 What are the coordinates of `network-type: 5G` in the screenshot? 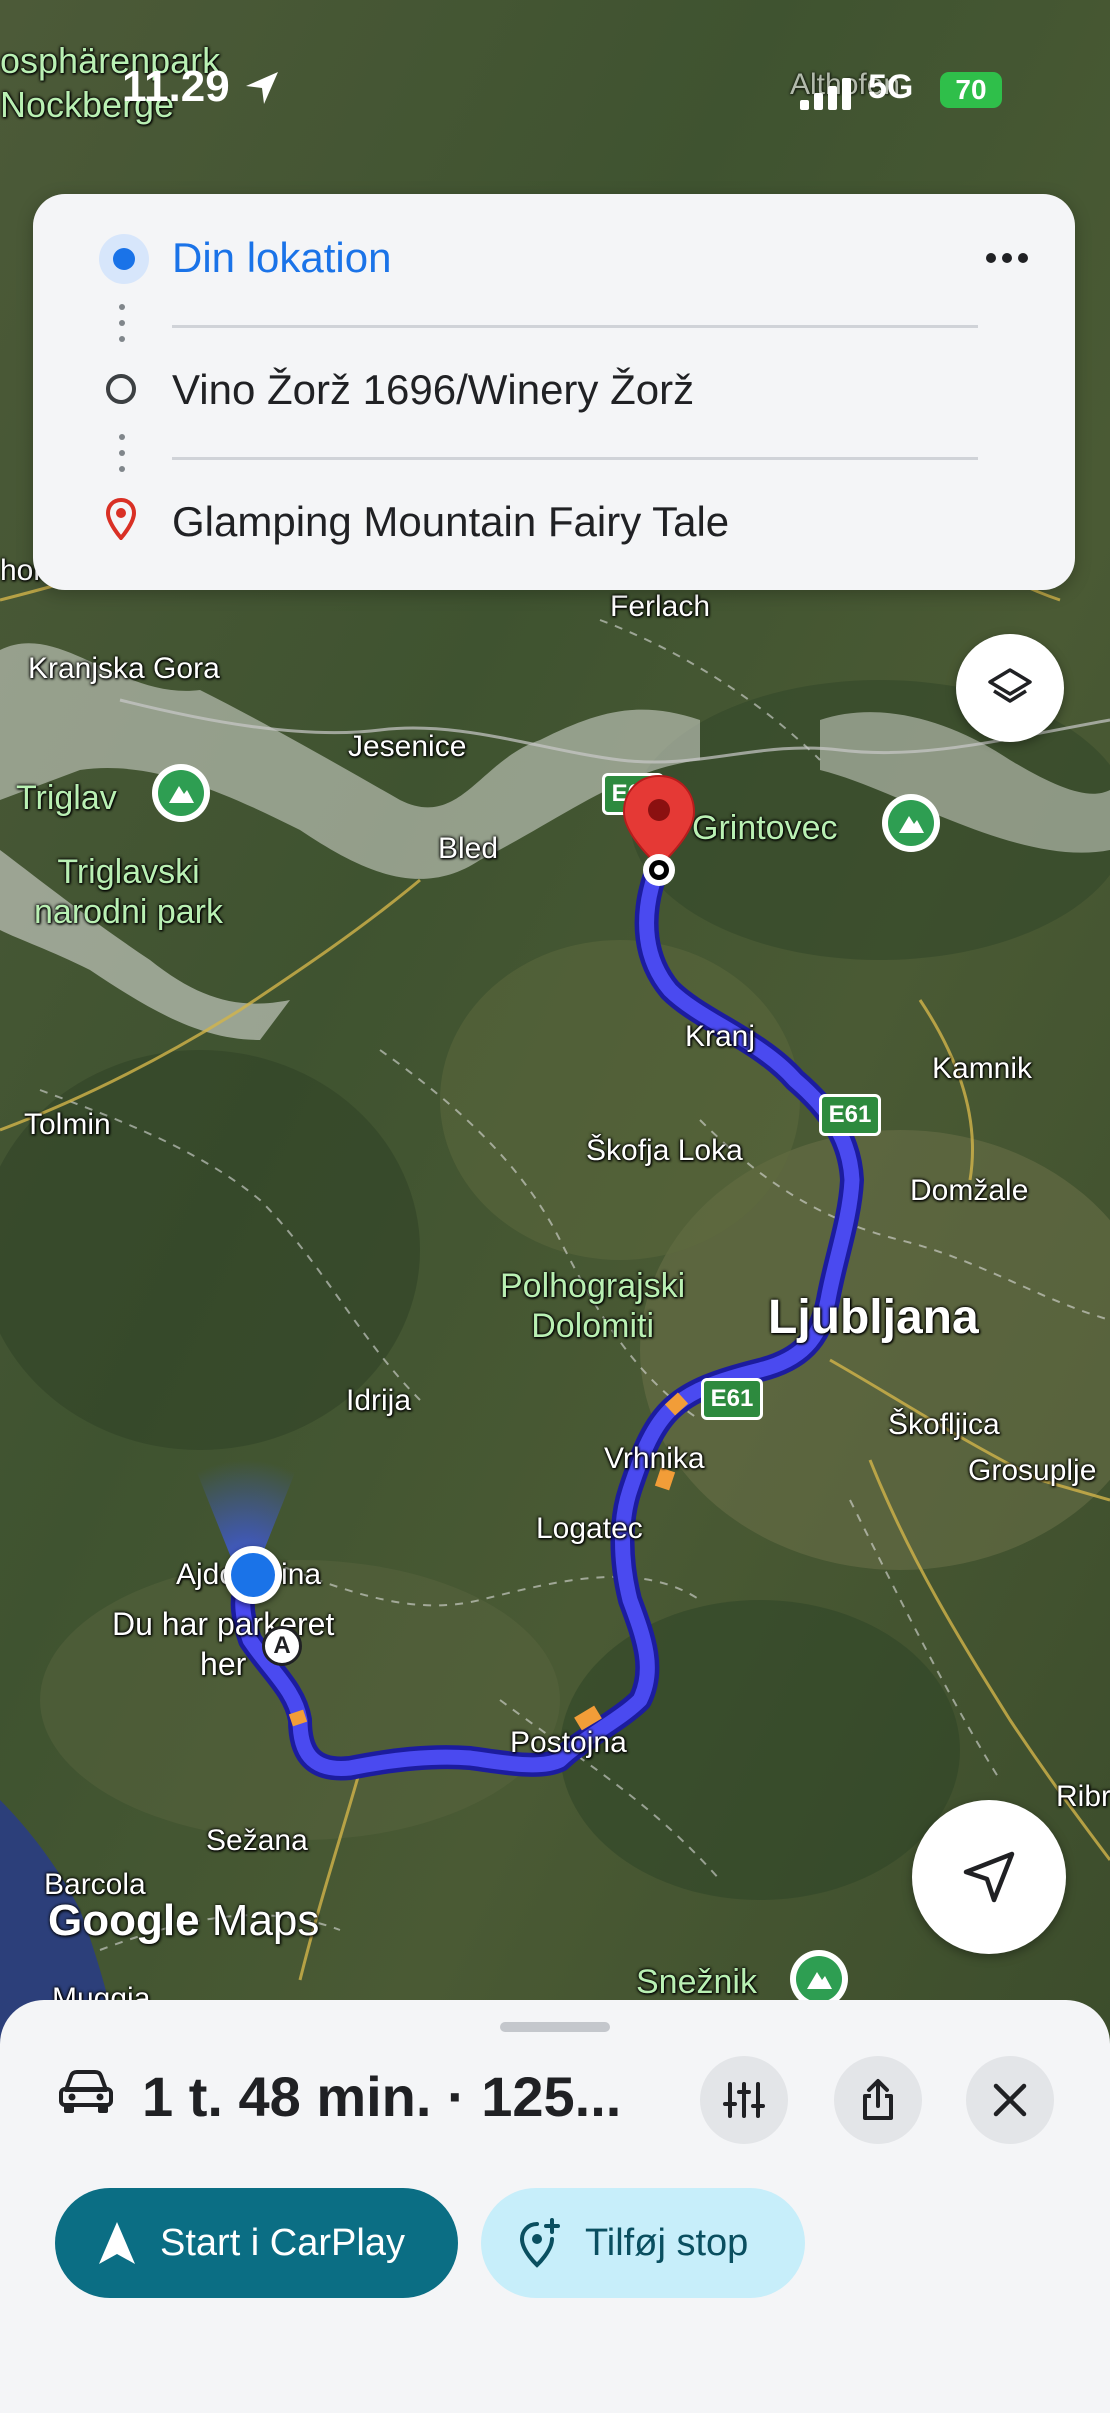 It's located at (891, 87).